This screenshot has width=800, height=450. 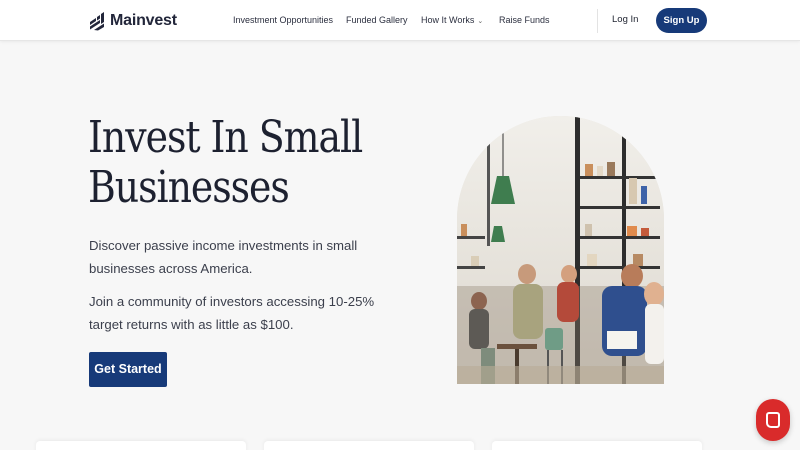 I want to click on hero-title-line1: Invest In Small, so click(x=225, y=137).